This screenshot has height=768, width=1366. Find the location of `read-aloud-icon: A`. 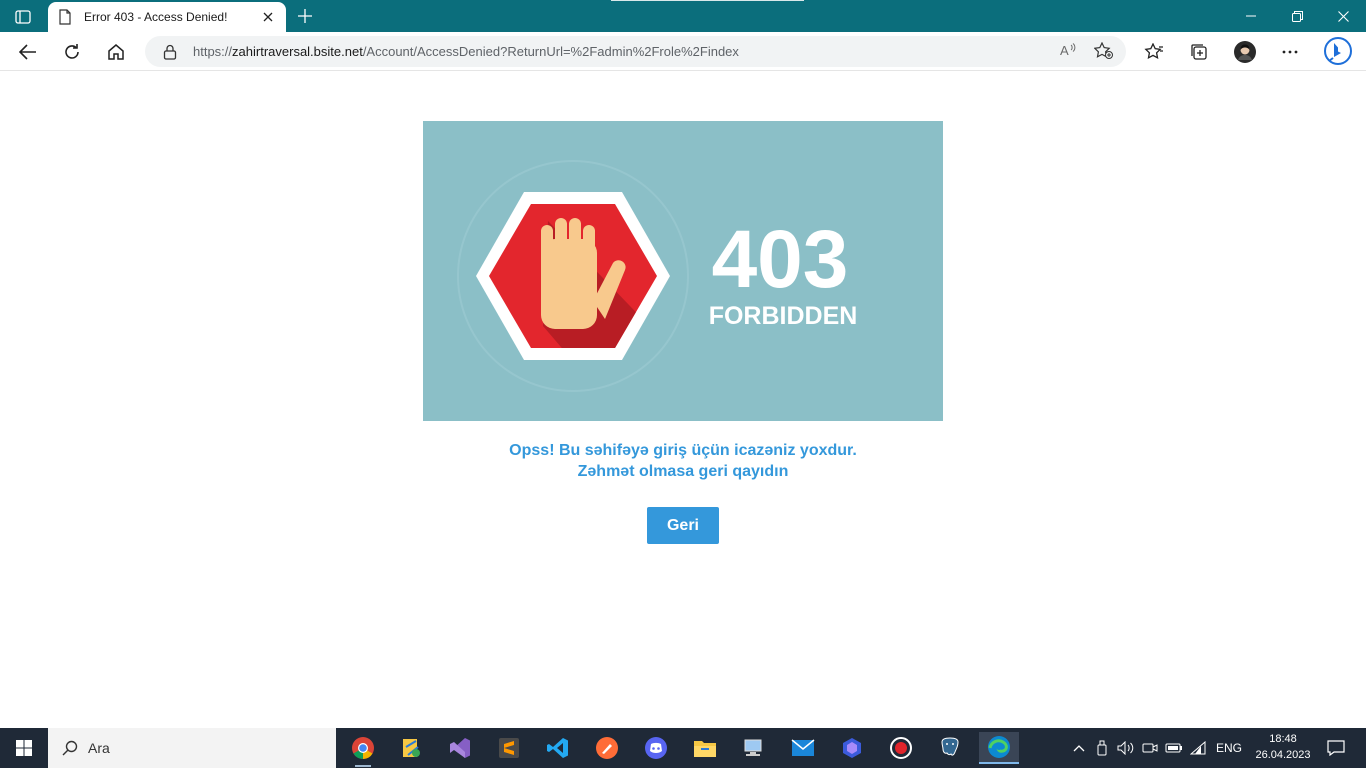

read-aloud-icon: A is located at coordinates (1068, 50).